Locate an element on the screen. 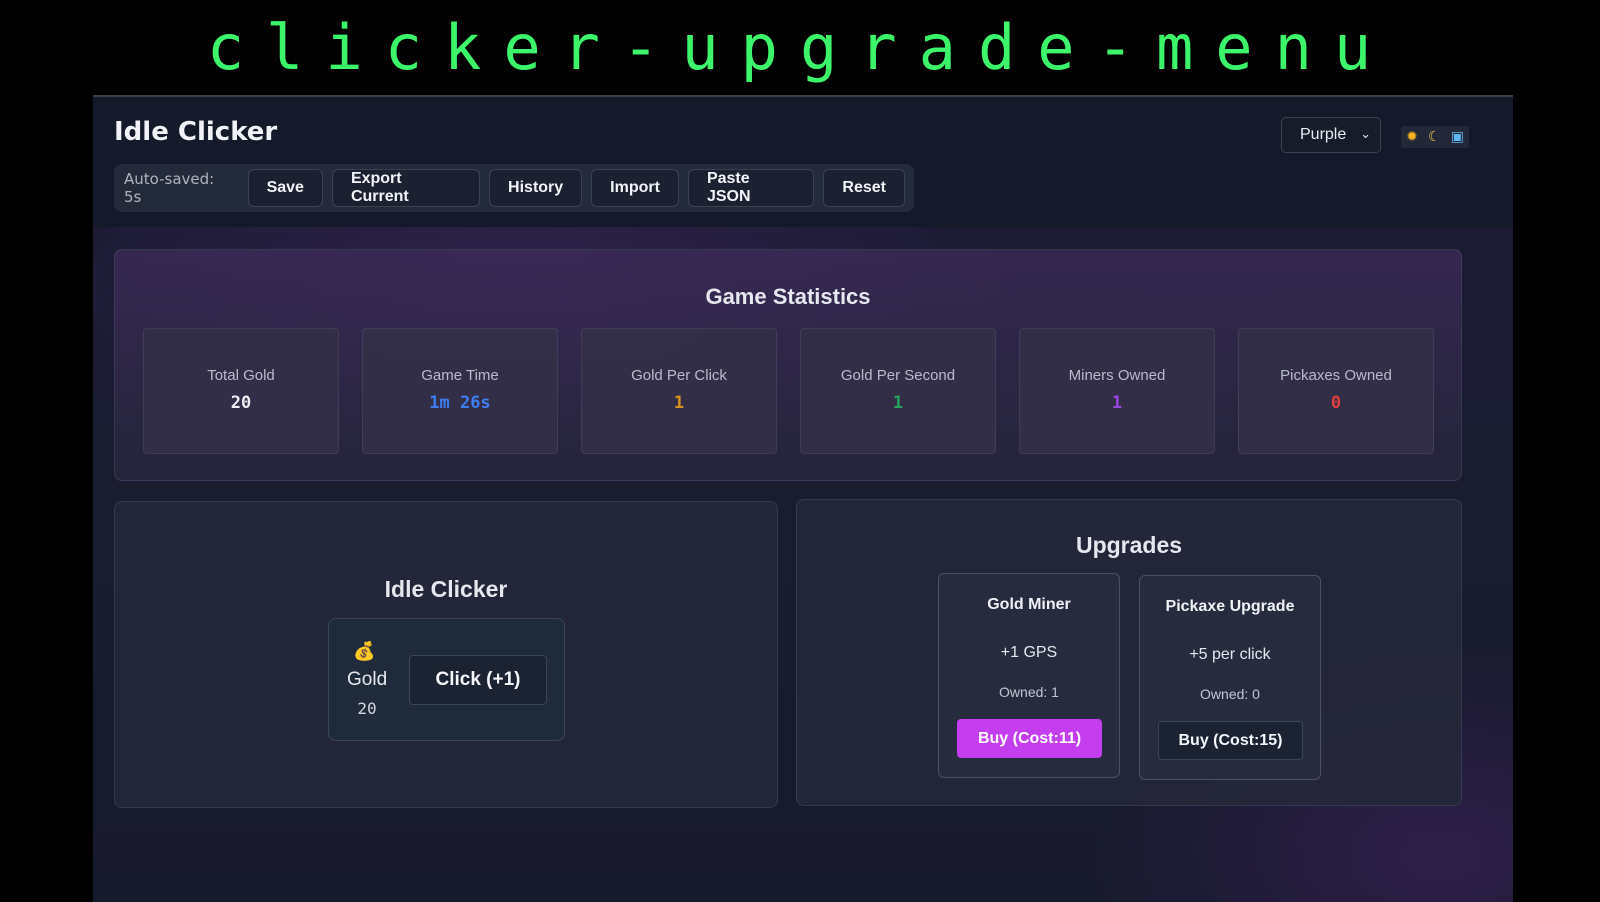  theme-select: Purple ⌄ is located at coordinates (1331, 135).